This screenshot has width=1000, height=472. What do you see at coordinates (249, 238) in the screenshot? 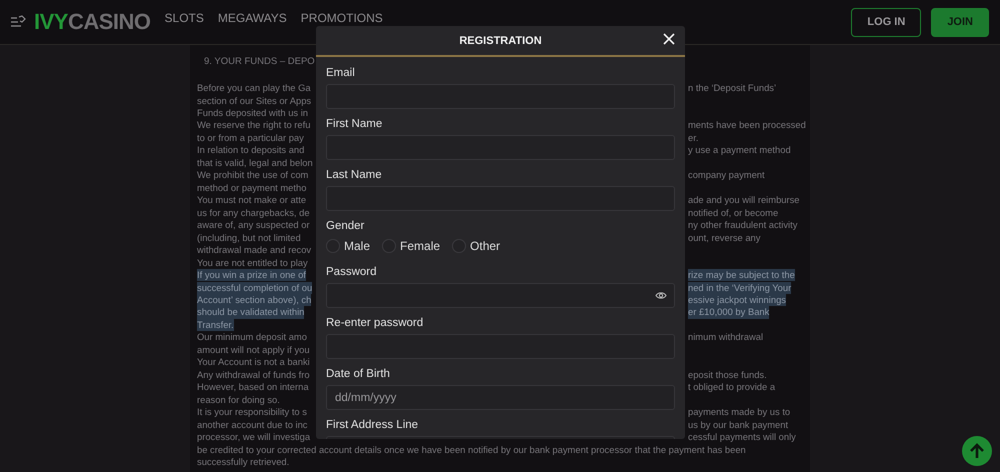
I see `text-line: (including, but not limited` at bounding box center [249, 238].